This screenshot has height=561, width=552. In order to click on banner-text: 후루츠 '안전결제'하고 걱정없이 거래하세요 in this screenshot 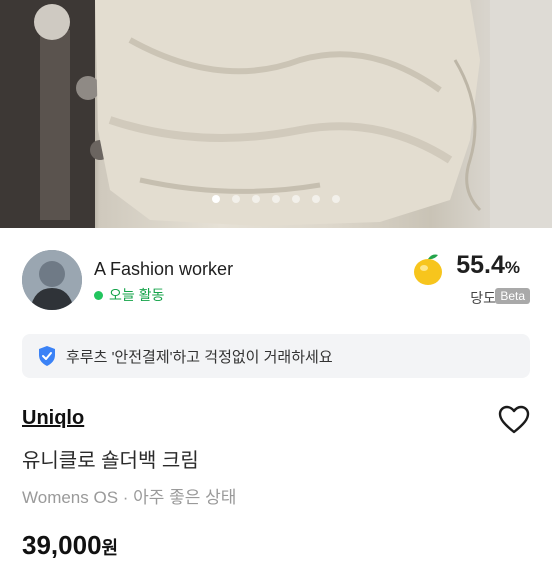, I will do `click(199, 357)`.